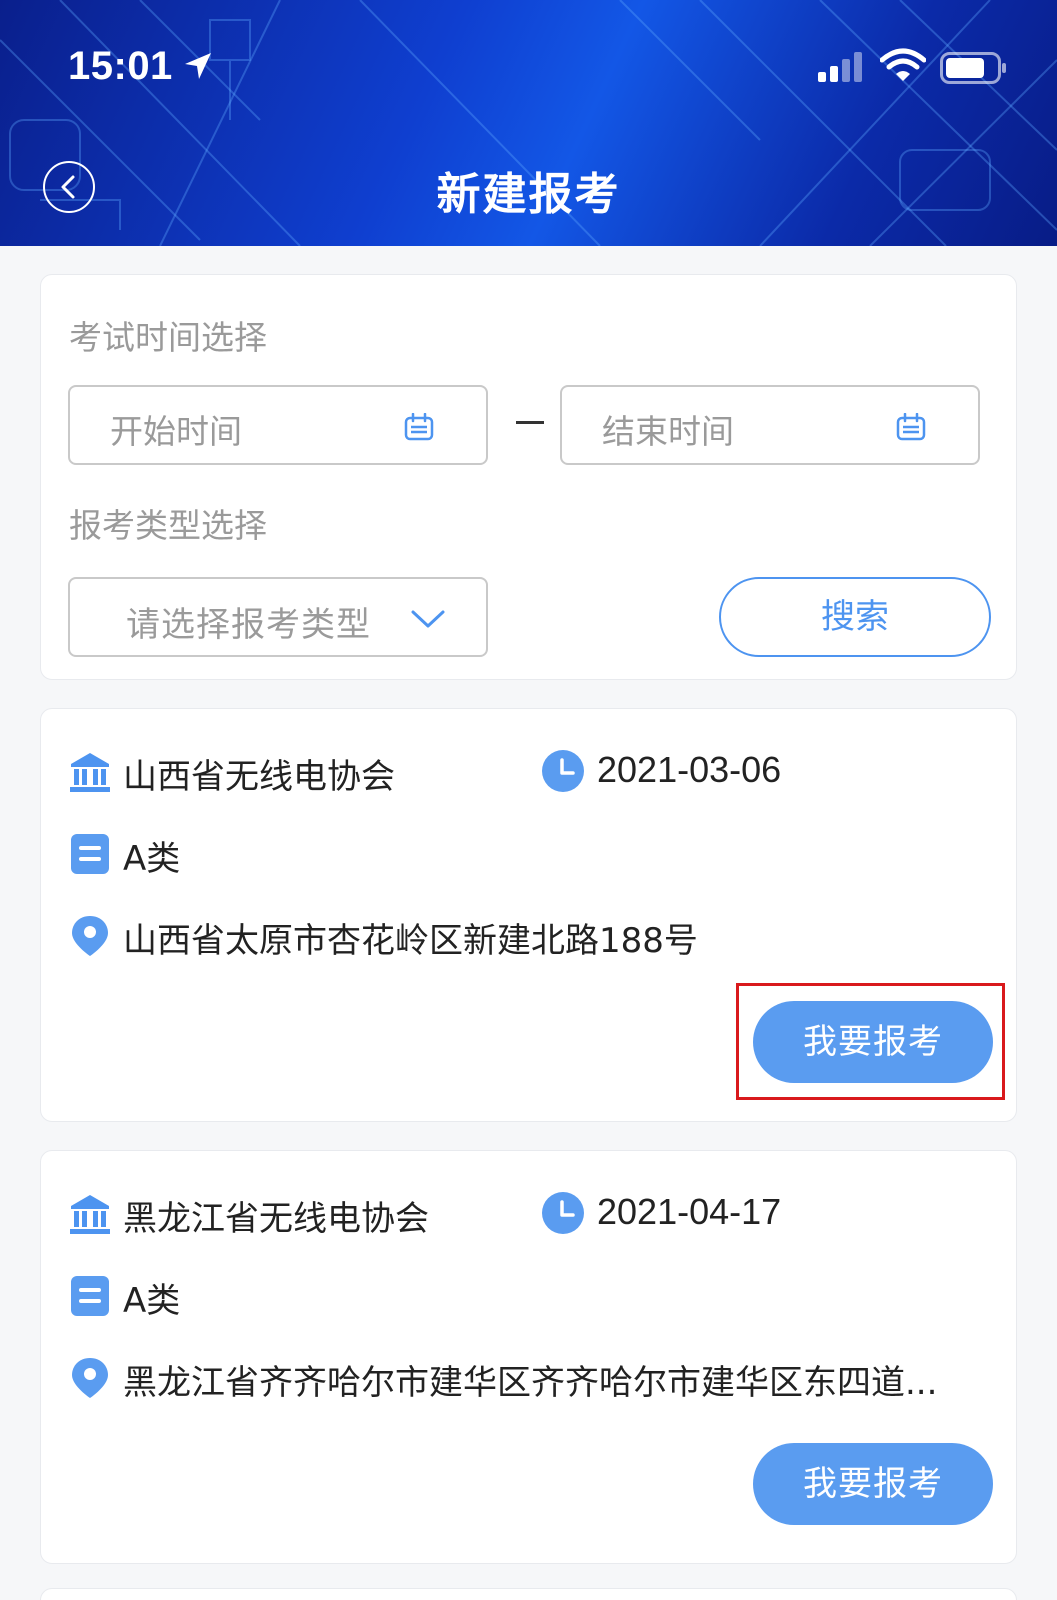 The image size is (1057, 1600). I want to click on status-time: 15:01, so click(120, 66).